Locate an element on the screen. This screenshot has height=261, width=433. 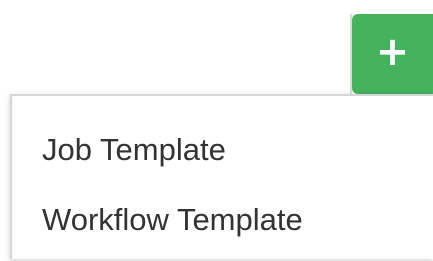
menu-item-job-template: Job Template is located at coordinates (134, 150).